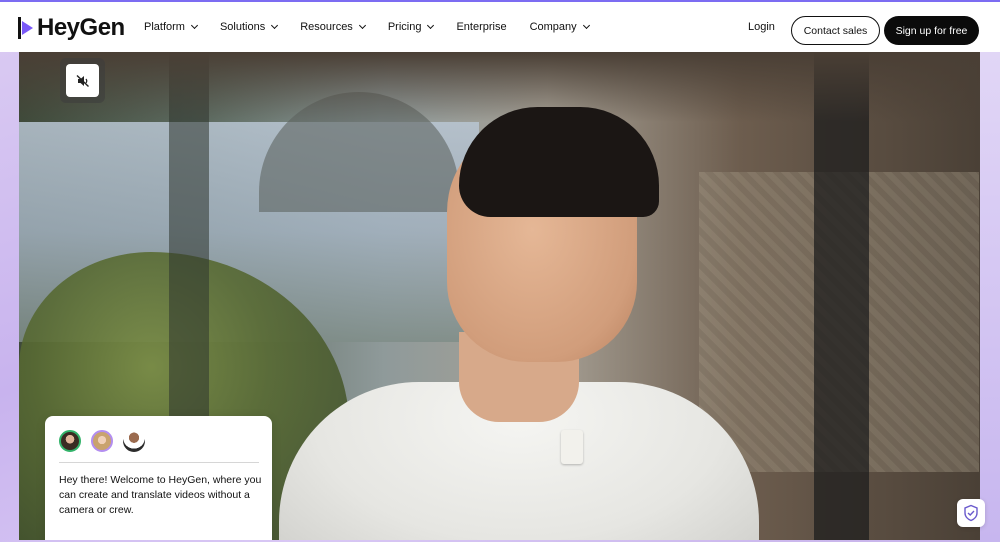 Image resolution: width=1000 pixels, height=542 pixels. What do you see at coordinates (326, 27) in the screenshot?
I see `nav-item-label: Resources` at bounding box center [326, 27].